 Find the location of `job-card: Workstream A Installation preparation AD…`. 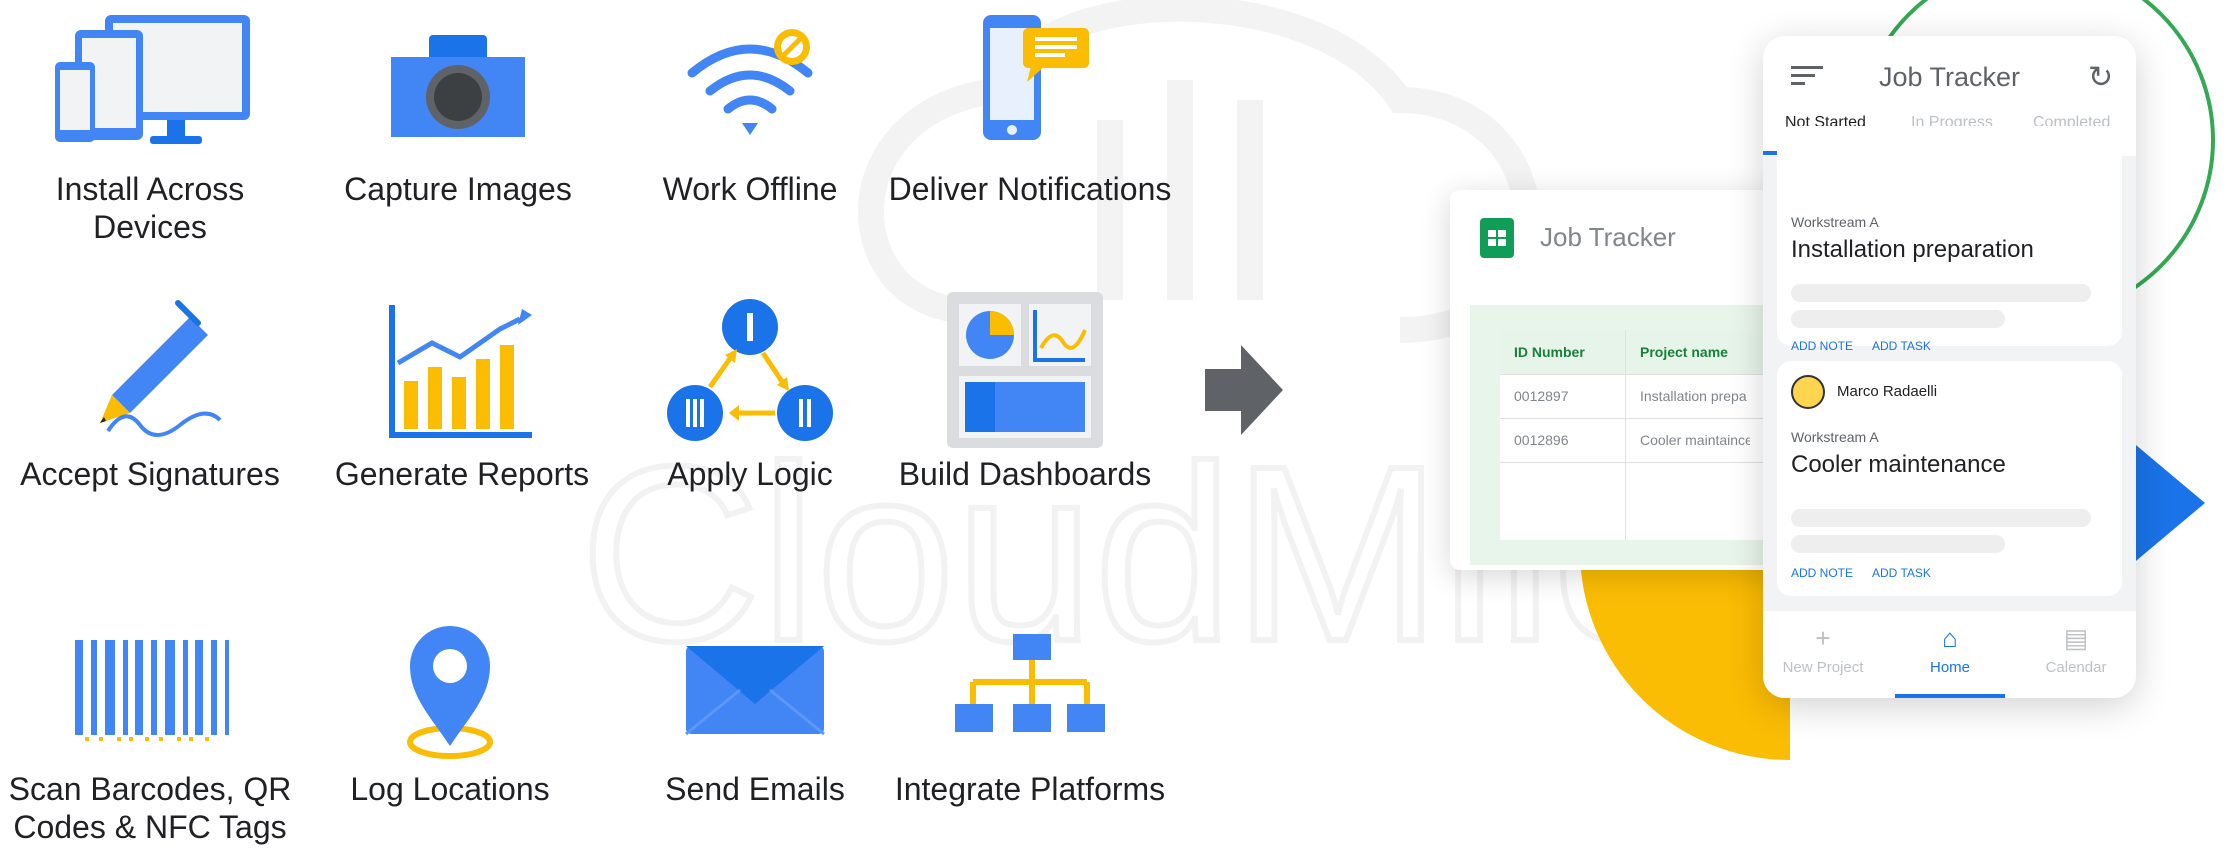

job-card: Workstream A Installation preparation AD… is located at coordinates (1949, 239).